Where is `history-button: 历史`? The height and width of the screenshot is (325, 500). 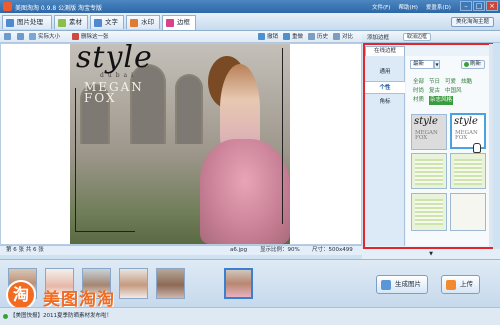
history-button: 历史 is located at coordinates (318, 37).